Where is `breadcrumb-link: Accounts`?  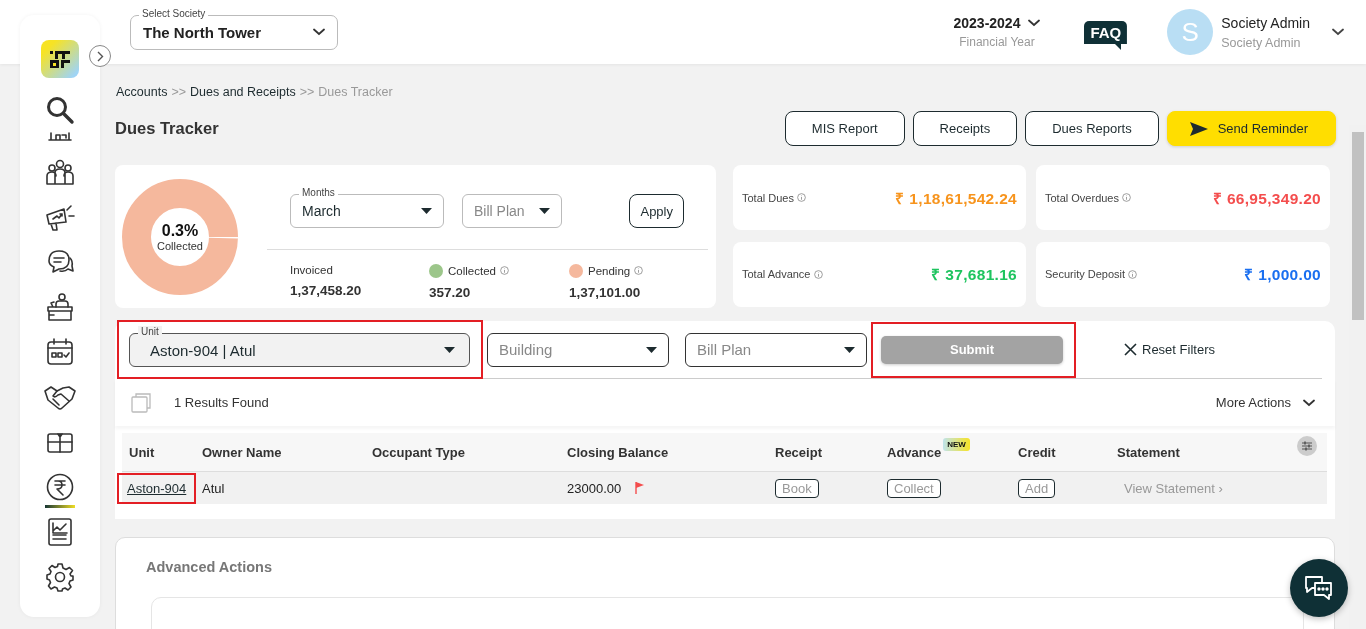 breadcrumb-link: Accounts is located at coordinates (142, 92).